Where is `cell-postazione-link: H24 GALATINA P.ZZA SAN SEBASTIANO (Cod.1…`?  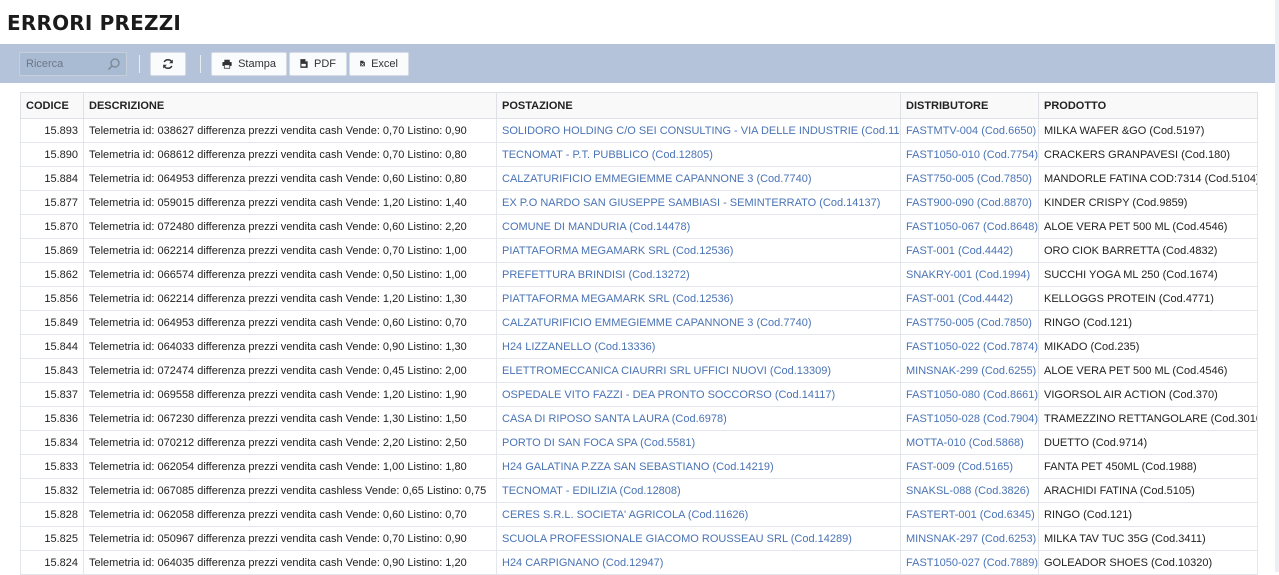 cell-postazione-link: H24 GALATINA P.ZZA SAN SEBASTIANO (Cod.1… is located at coordinates (698, 466).